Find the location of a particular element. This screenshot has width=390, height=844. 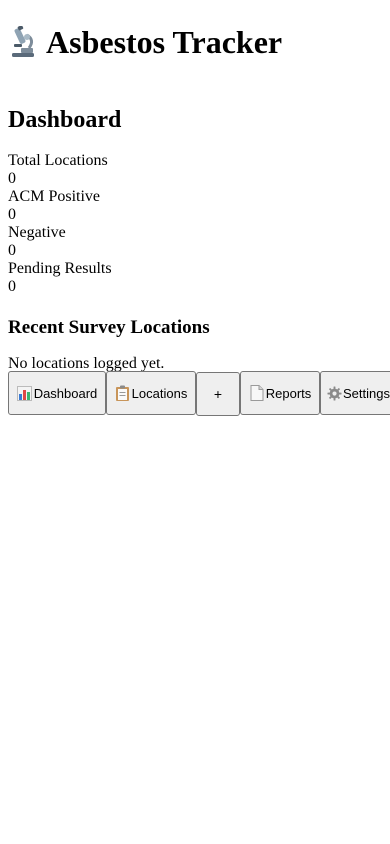

stat-label: ACM Positive is located at coordinates (54, 196).